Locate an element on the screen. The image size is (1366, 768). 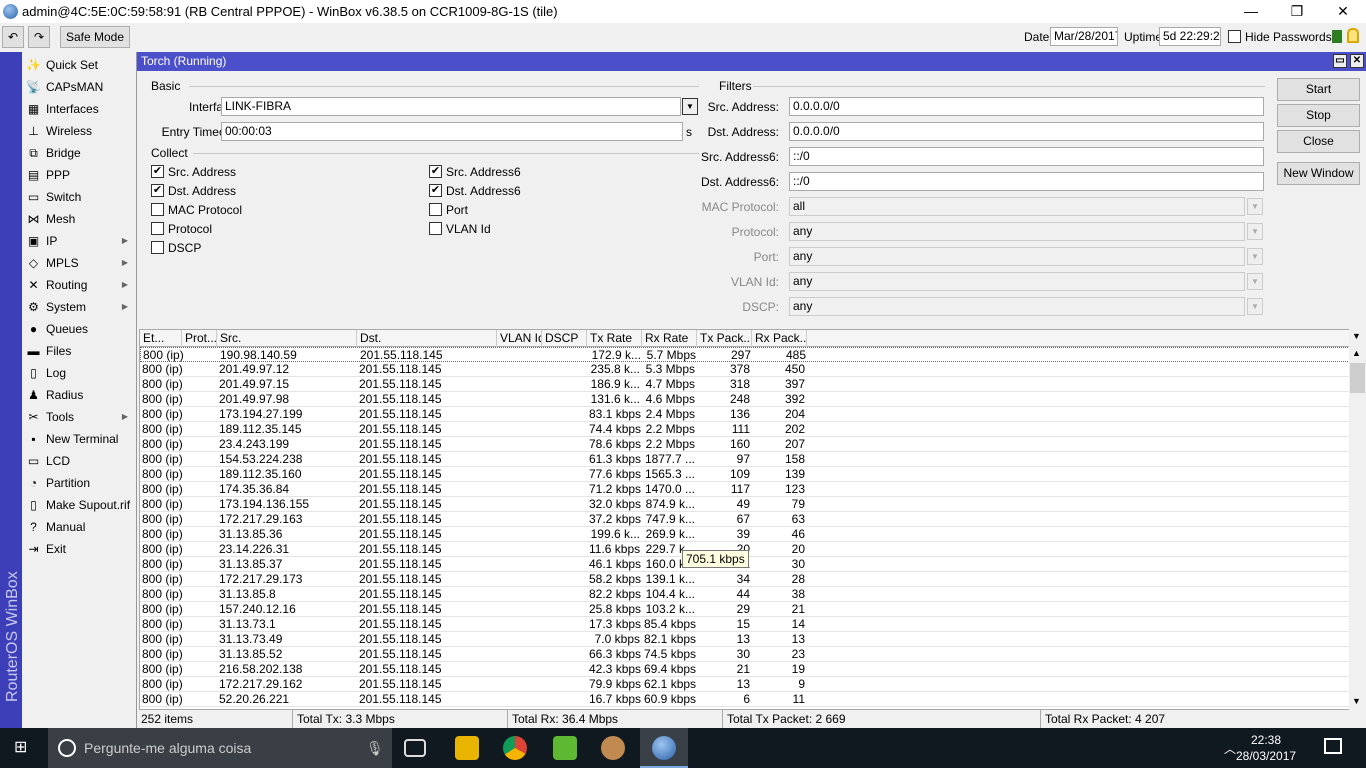
column-header: VLAN Id is located at coordinates (519, 338).